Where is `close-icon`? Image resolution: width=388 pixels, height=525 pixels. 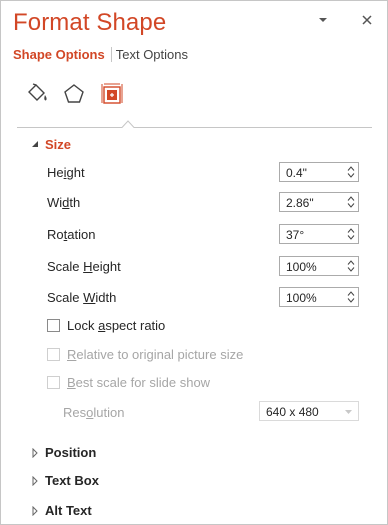 close-icon is located at coordinates (367, 20).